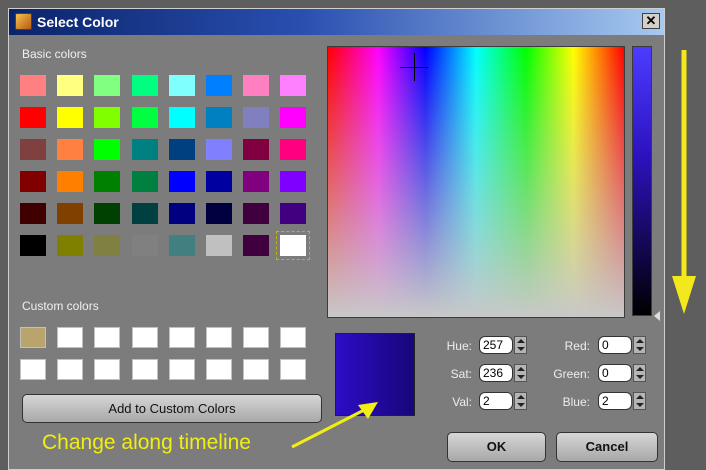 This screenshot has height=470, width=706. What do you see at coordinates (496, 447) in the screenshot?
I see `ok-button: OK` at bounding box center [496, 447].